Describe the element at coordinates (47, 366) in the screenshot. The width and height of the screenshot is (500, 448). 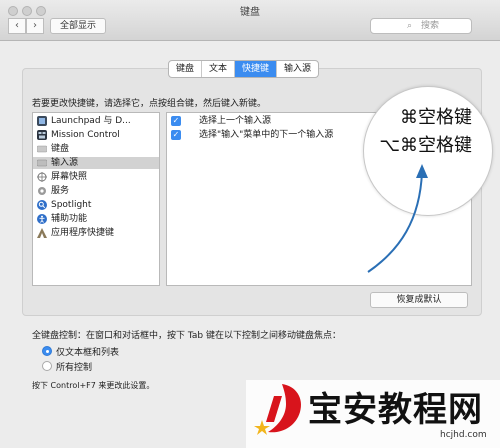
I see `radio-all-controls` at that location.